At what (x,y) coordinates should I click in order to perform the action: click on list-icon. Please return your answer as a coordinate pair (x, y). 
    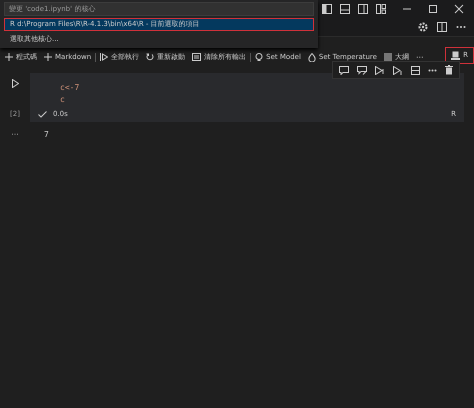
    Looking at the image, I should click on (388, 57).